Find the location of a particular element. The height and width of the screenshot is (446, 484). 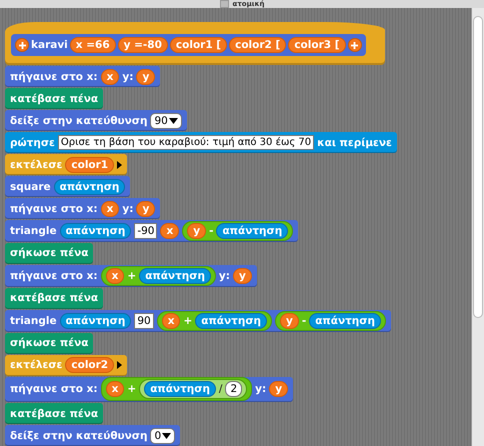

parameter: color1 [ is located at coordinates (199, 45).